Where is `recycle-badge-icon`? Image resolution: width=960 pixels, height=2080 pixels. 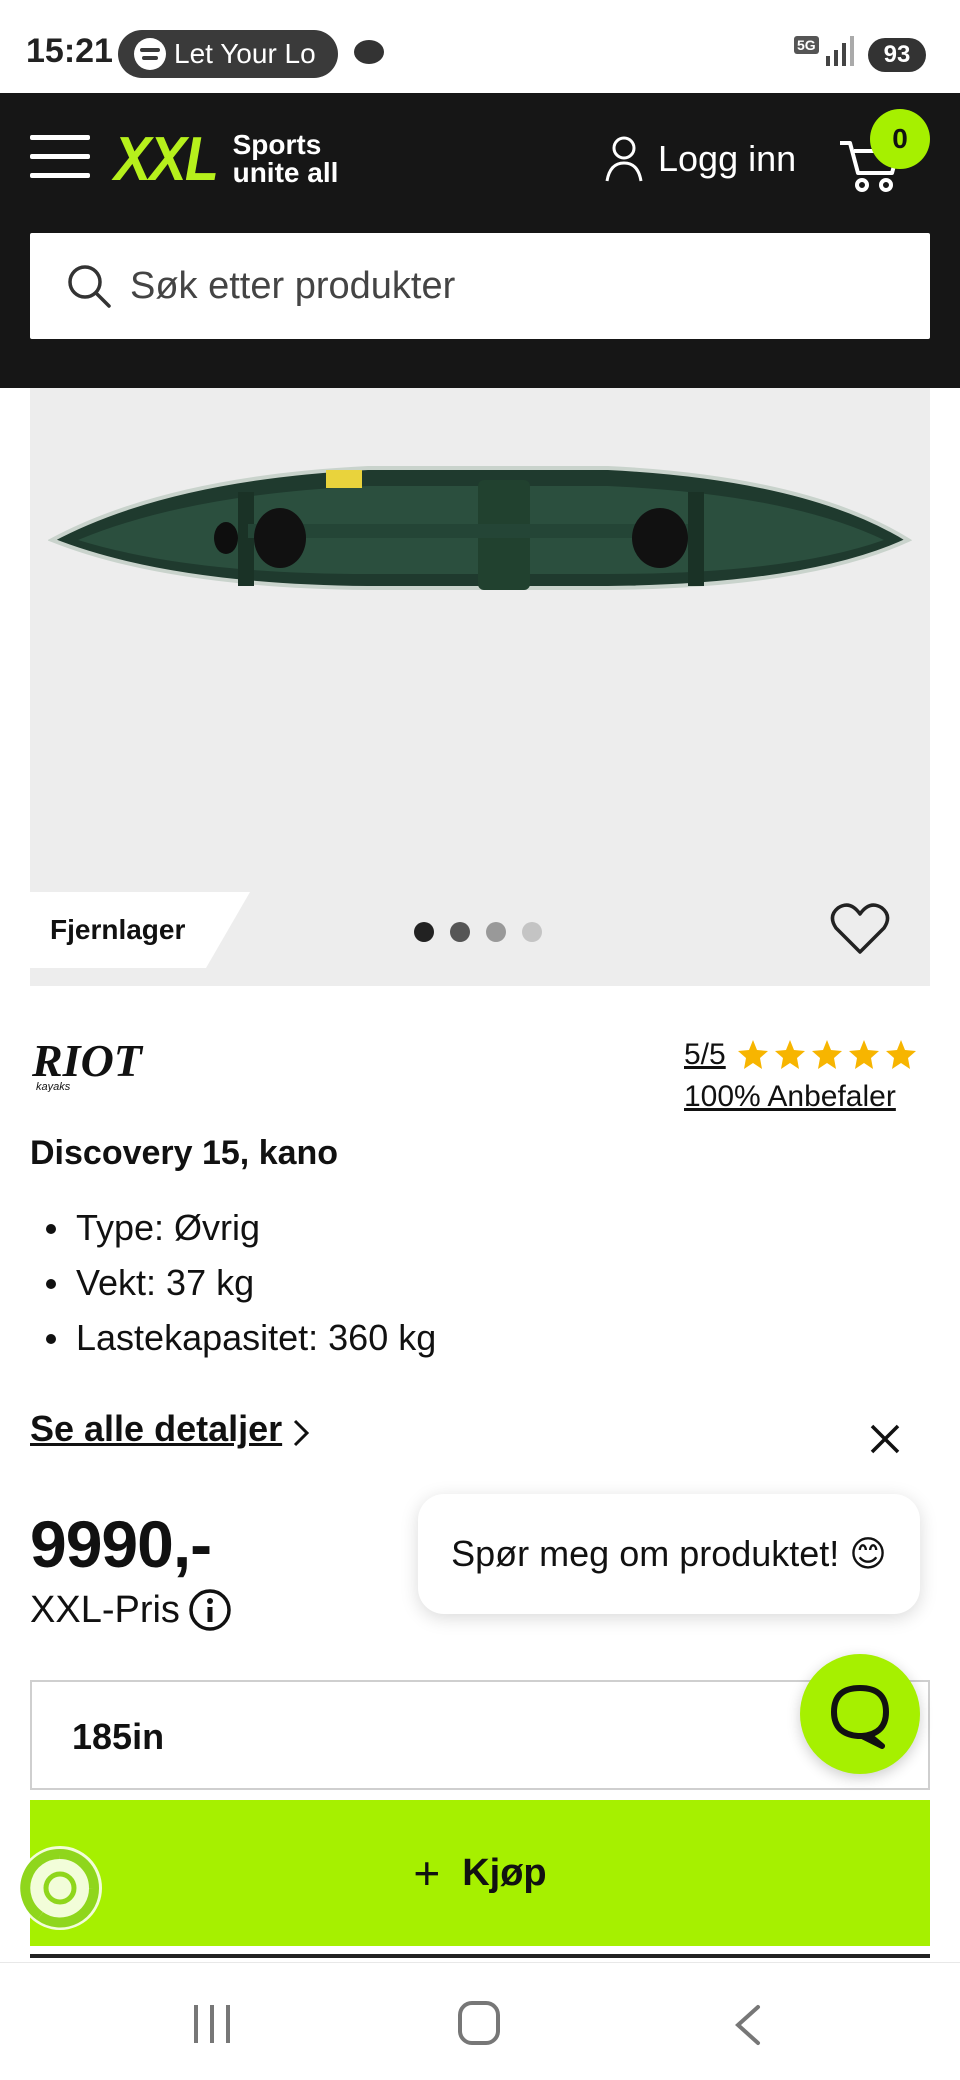 recycle-badge-icon is located at coordinates (60, 1888).